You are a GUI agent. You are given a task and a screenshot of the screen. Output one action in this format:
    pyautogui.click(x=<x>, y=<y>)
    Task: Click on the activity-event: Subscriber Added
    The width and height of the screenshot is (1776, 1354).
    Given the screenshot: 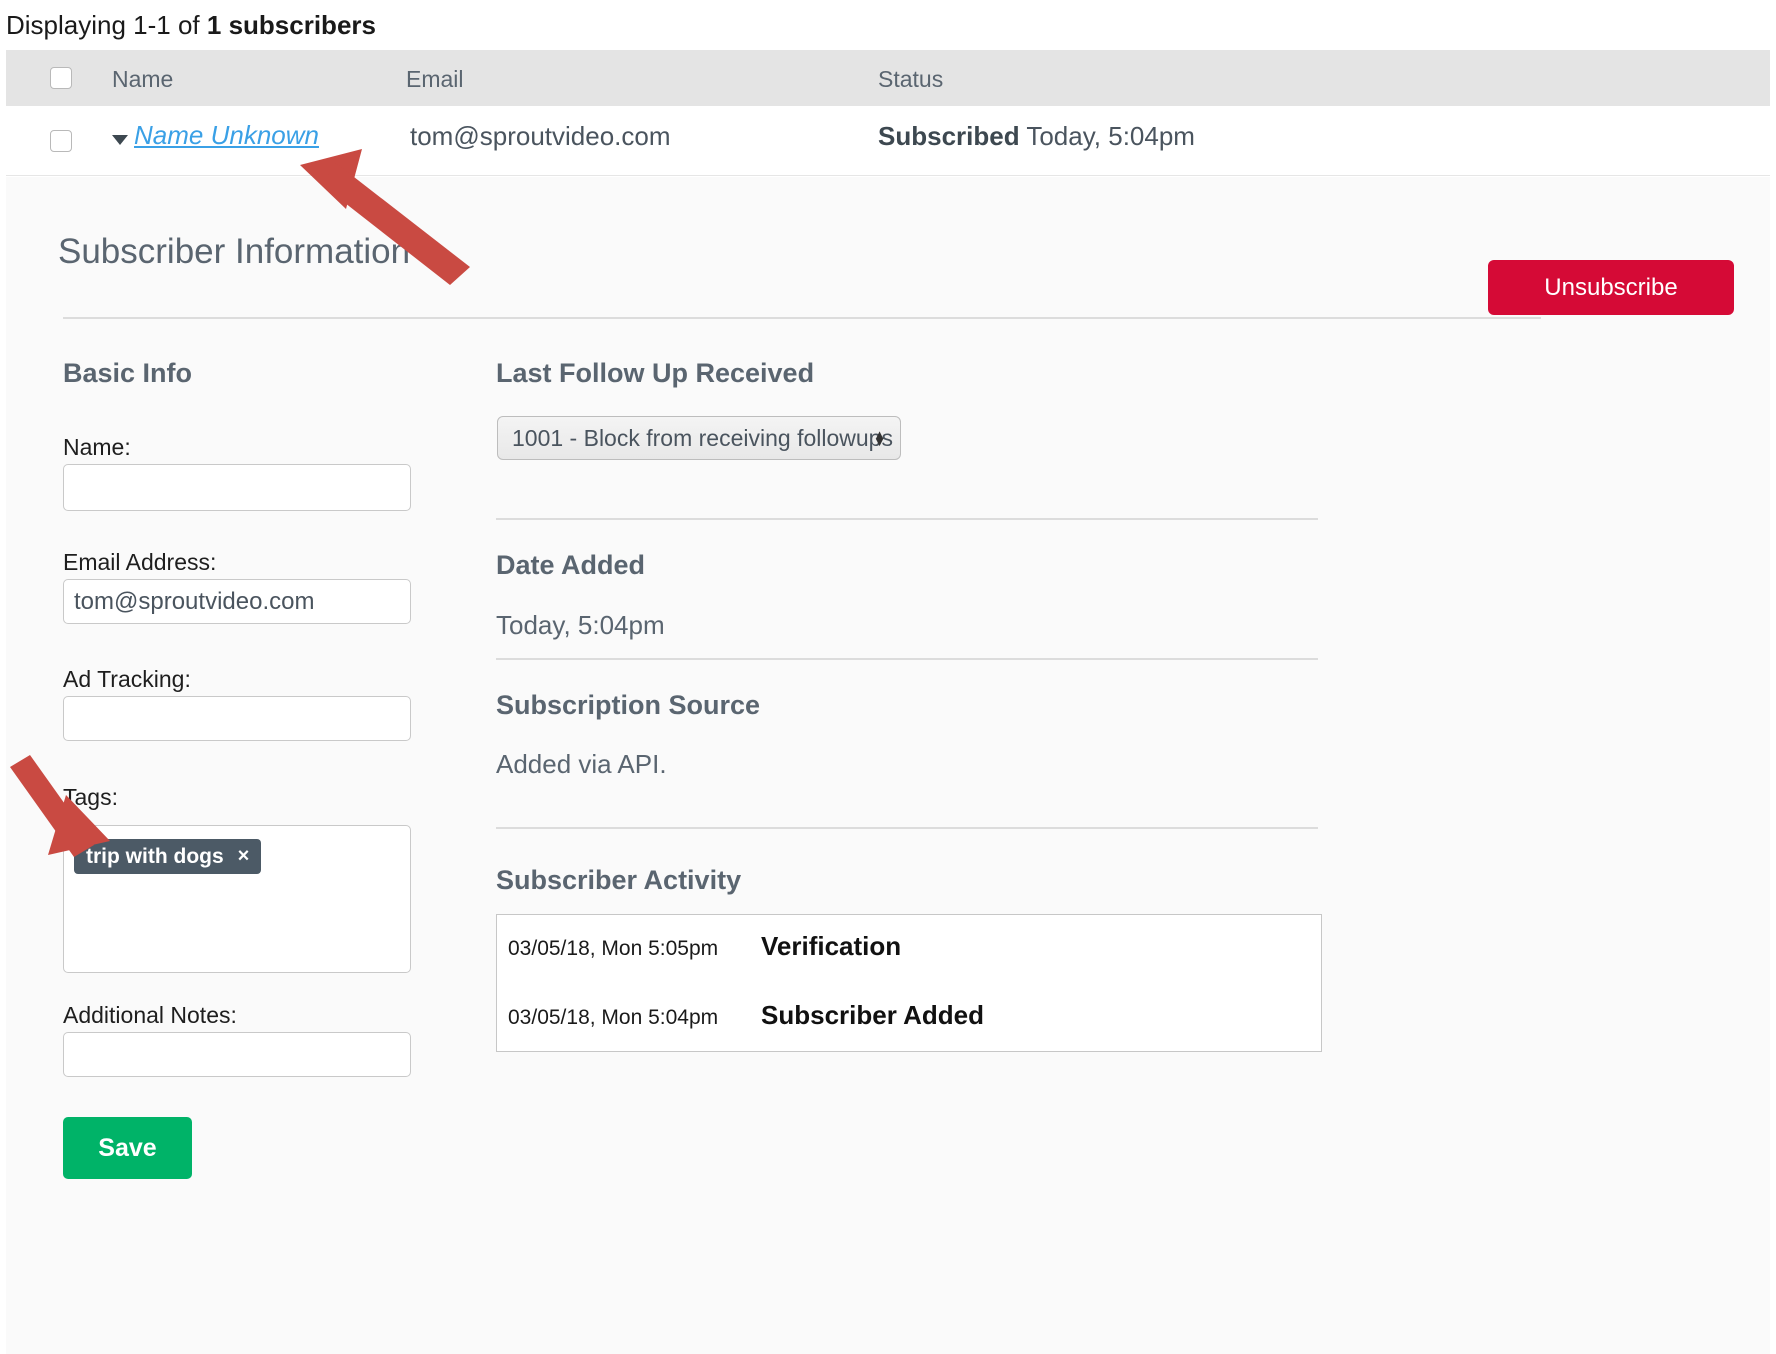 What is the action you would take?
    pyautogui.click(x=872, y=1015)
    